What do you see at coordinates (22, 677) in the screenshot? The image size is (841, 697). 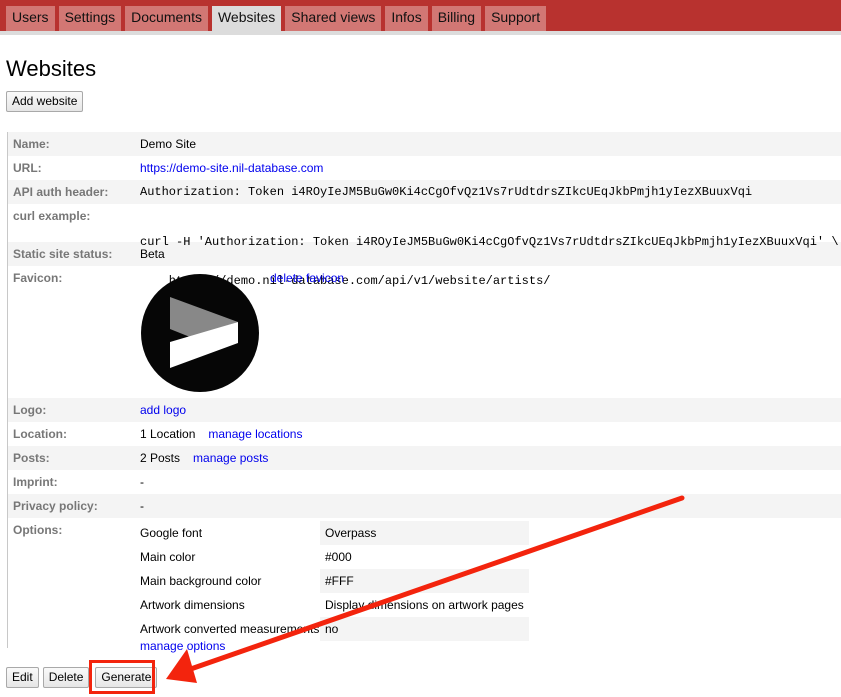 I see `edit-button: Edit` at bounding box center [22, 677].